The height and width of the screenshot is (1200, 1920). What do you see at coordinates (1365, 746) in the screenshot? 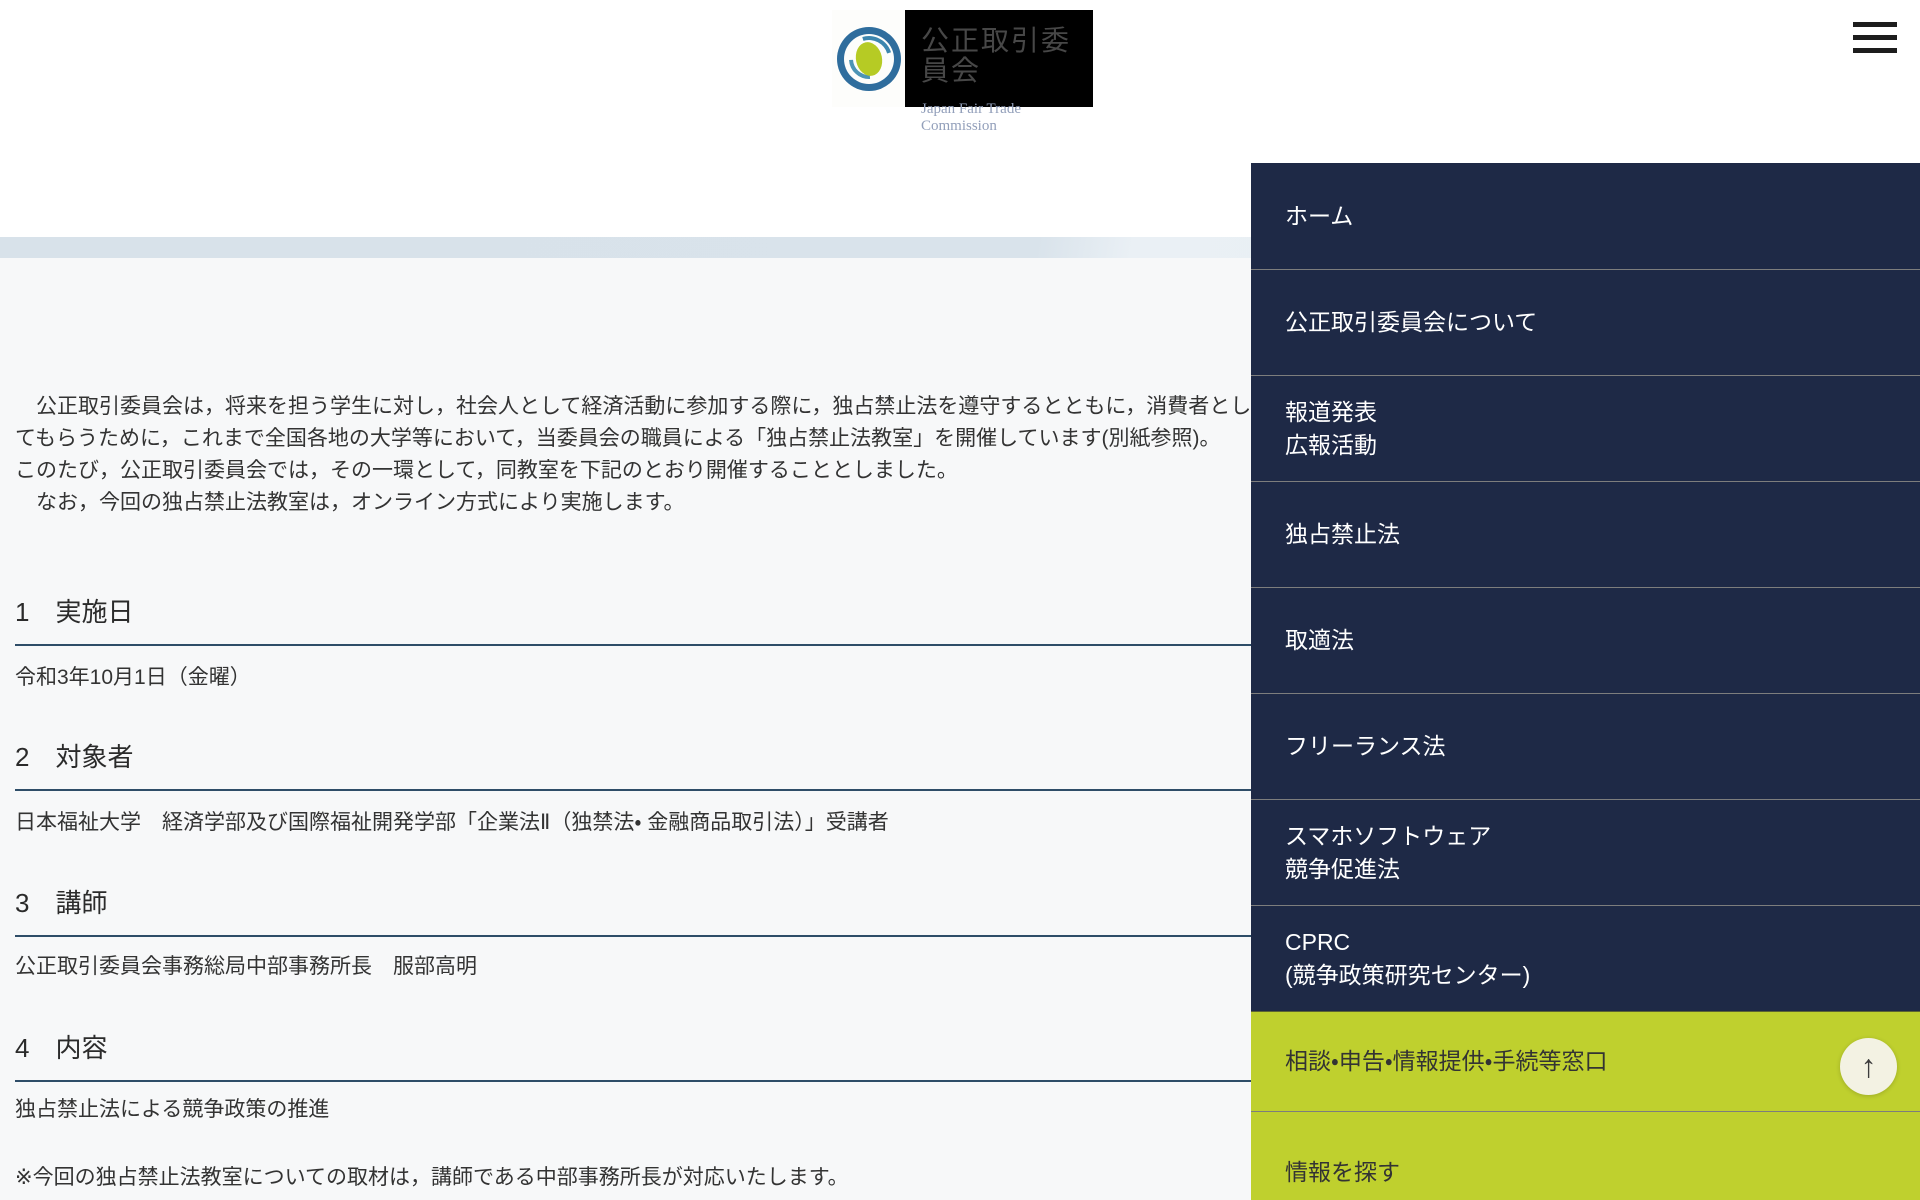
I see `sidebar-item-label: フリーランス法` at bounding box center [1365, 746].